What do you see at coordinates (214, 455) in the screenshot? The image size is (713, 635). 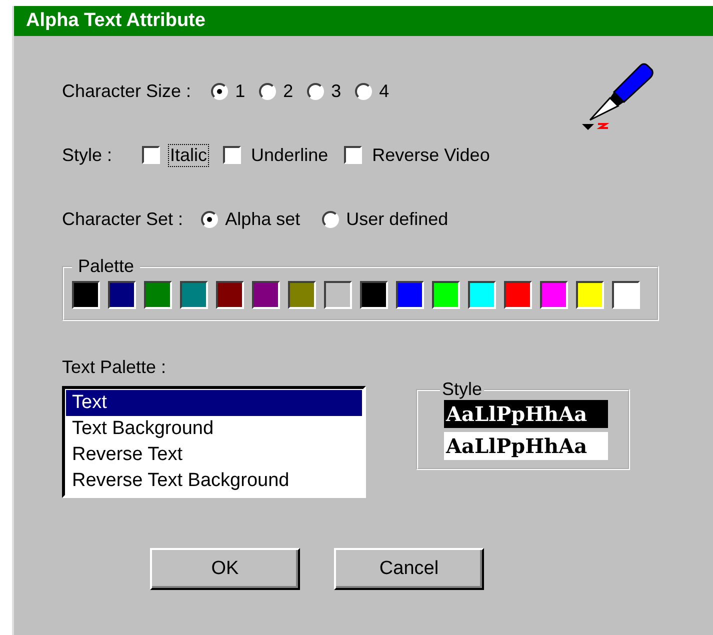 I see `list-item: Reverse Text` at bounding box center [214, 455].